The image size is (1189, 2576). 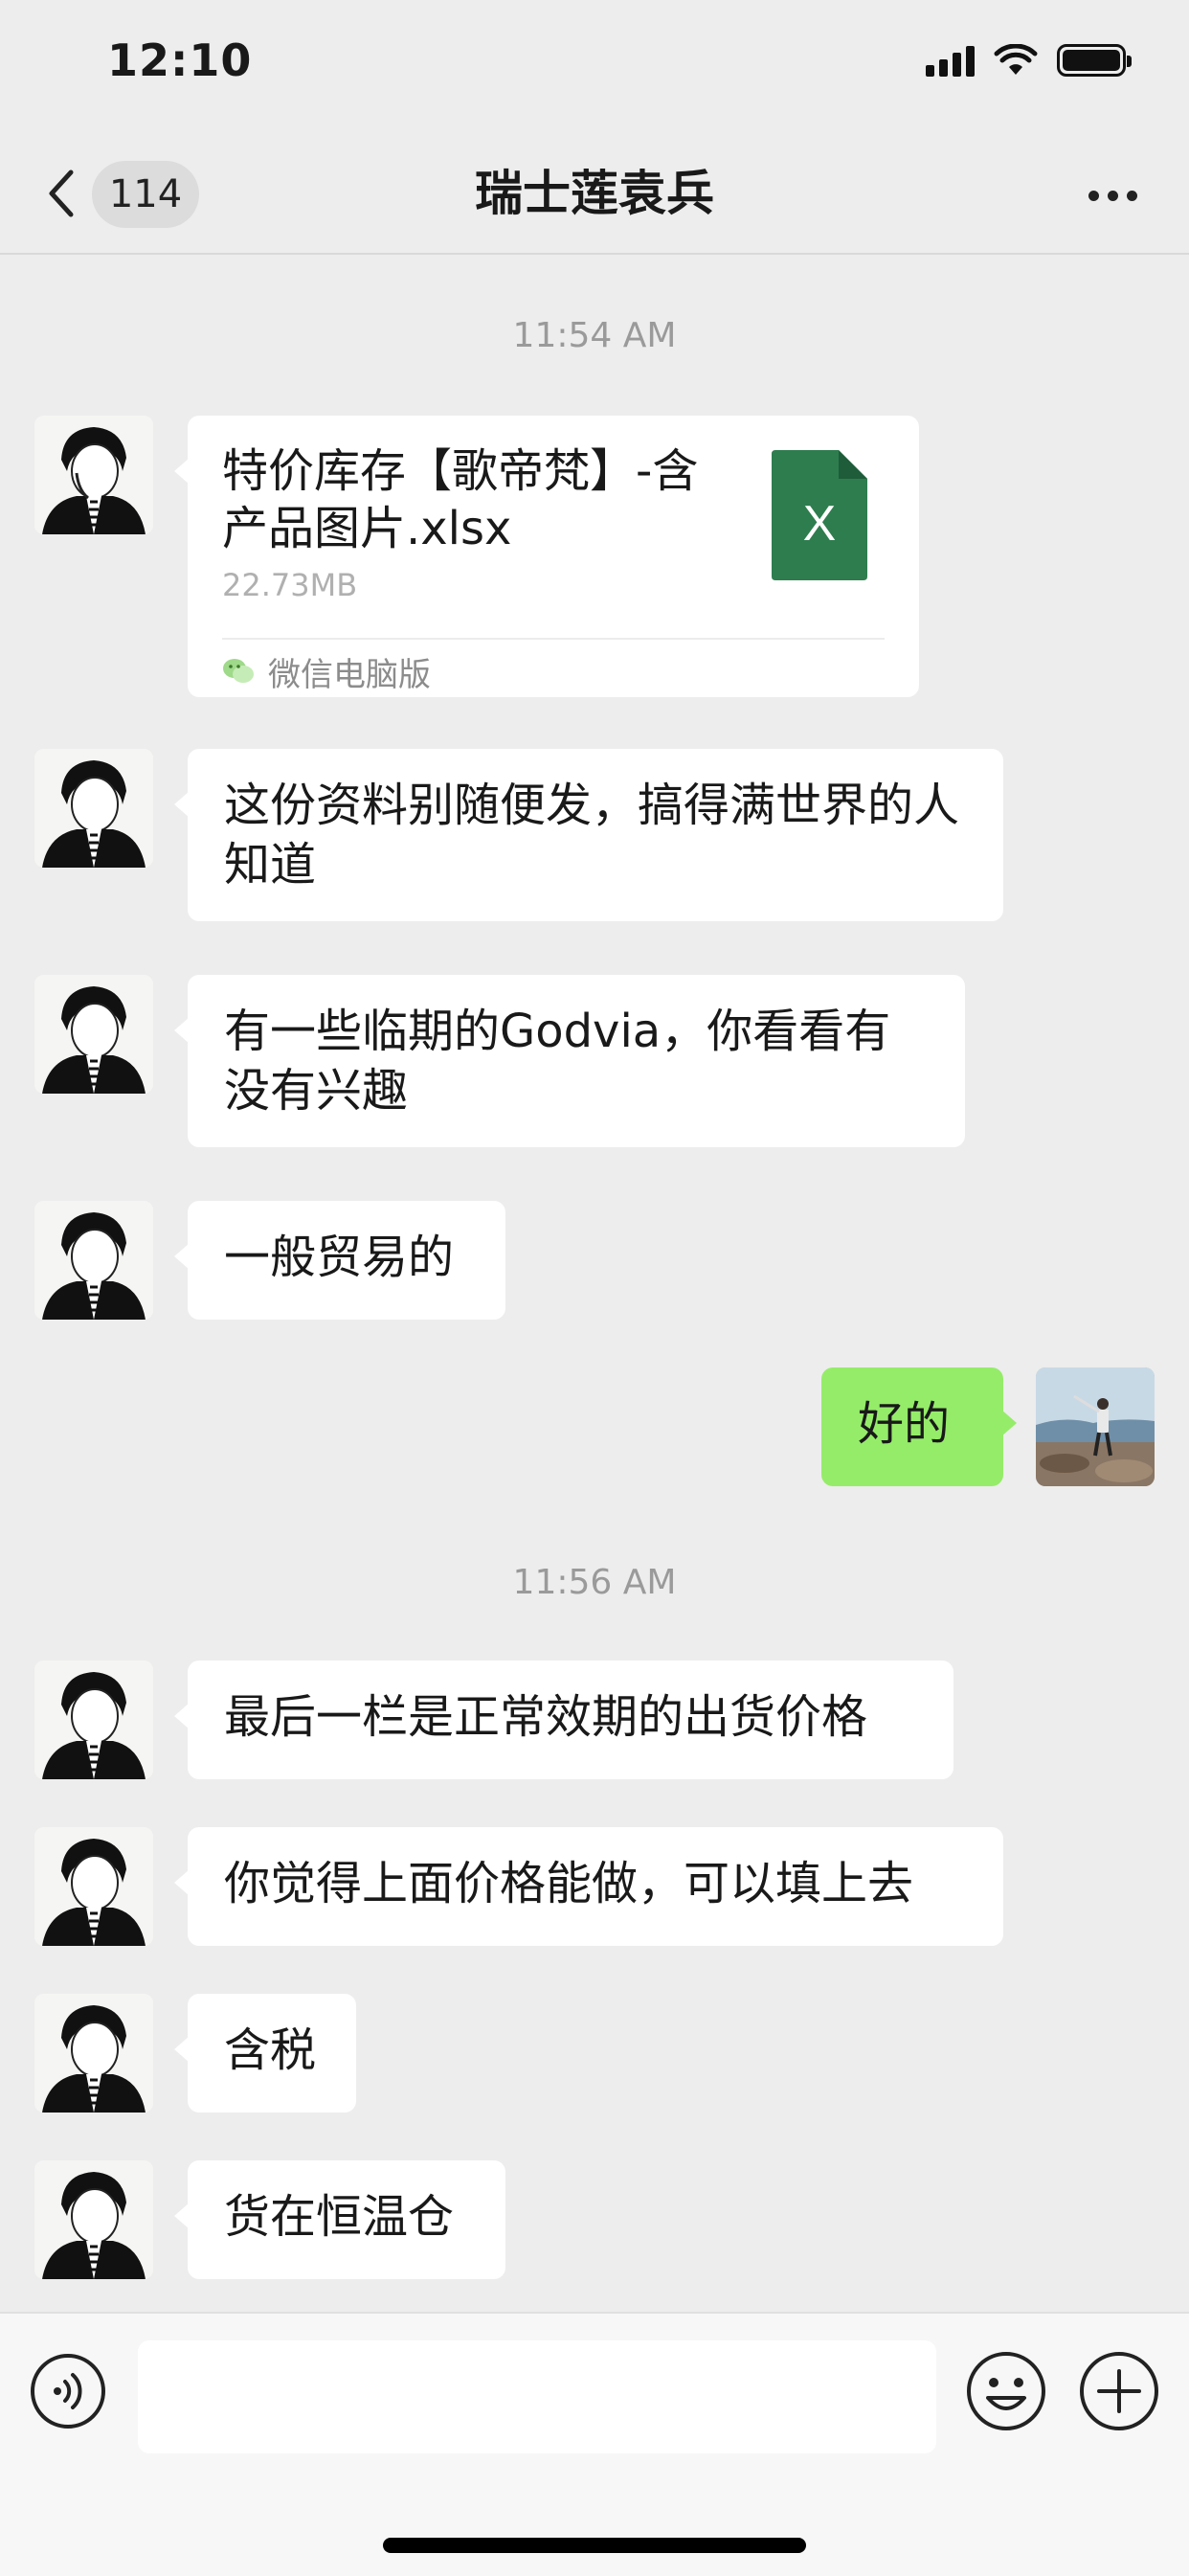 I want to click on chat-header: 114 瑞士莲袁兵, so click(x=594, y=194).